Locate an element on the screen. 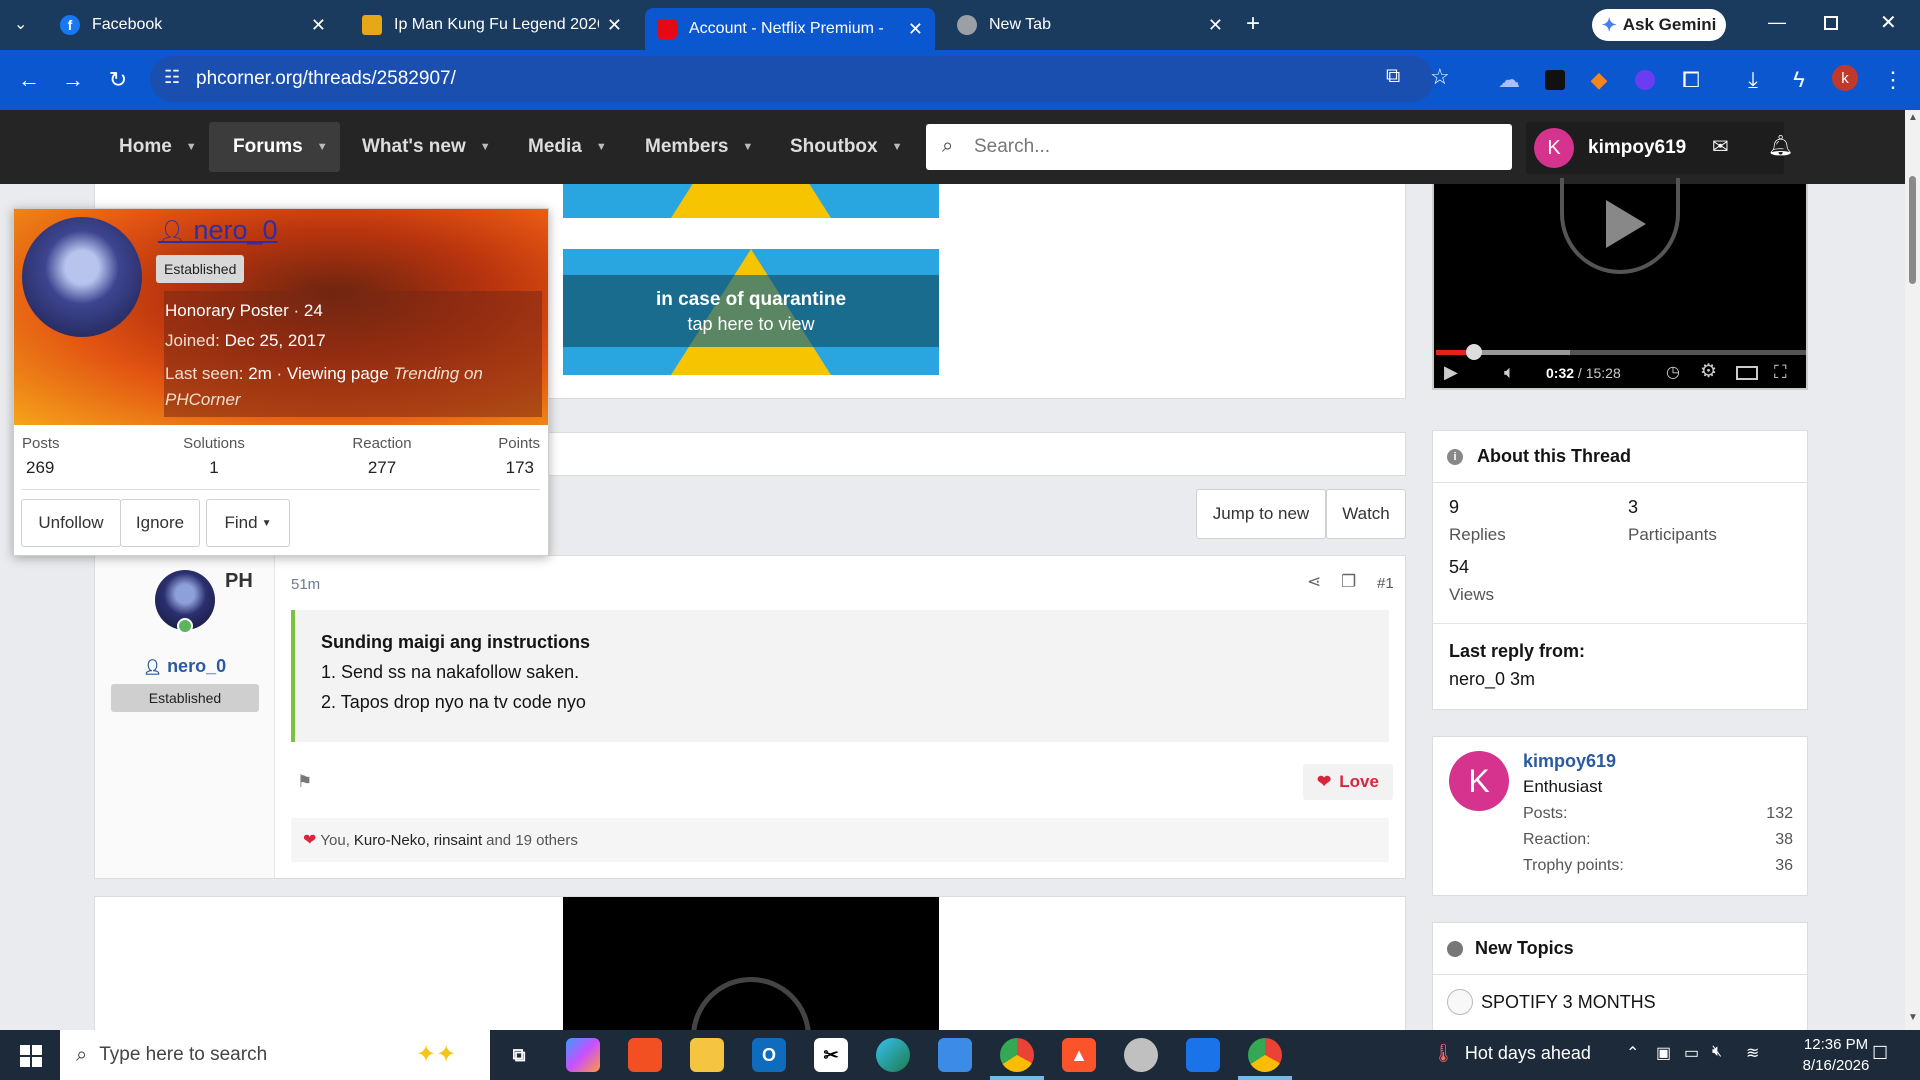  video-fullscreen-icon: ⛶ is located at coordinates (1780, 372).